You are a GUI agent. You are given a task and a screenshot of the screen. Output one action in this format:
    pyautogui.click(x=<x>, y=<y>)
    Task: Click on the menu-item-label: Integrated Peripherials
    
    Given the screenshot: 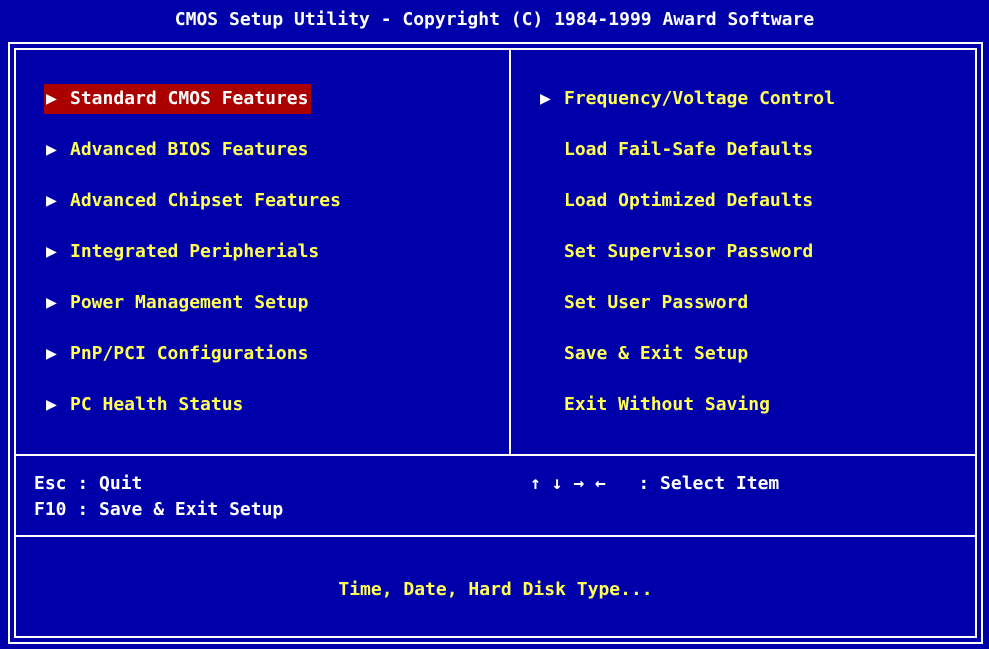 What is the action you would take?
    pyautogui.click(x=195, y=251)
    